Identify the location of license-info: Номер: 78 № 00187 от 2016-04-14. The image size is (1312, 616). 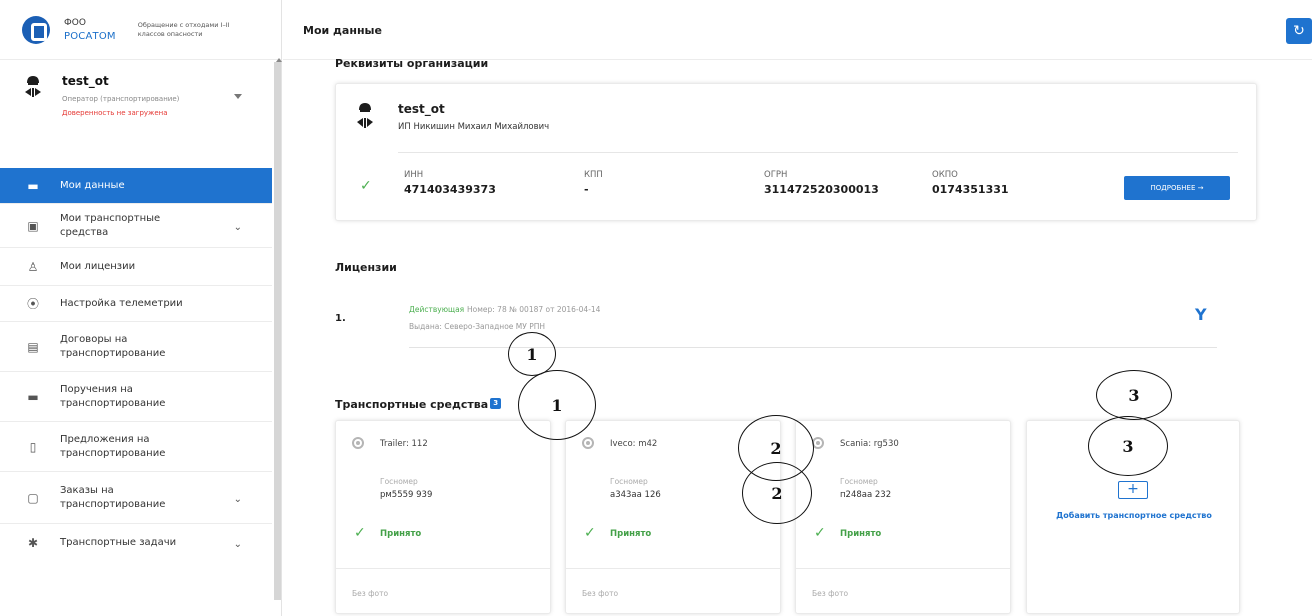
(534, 309).